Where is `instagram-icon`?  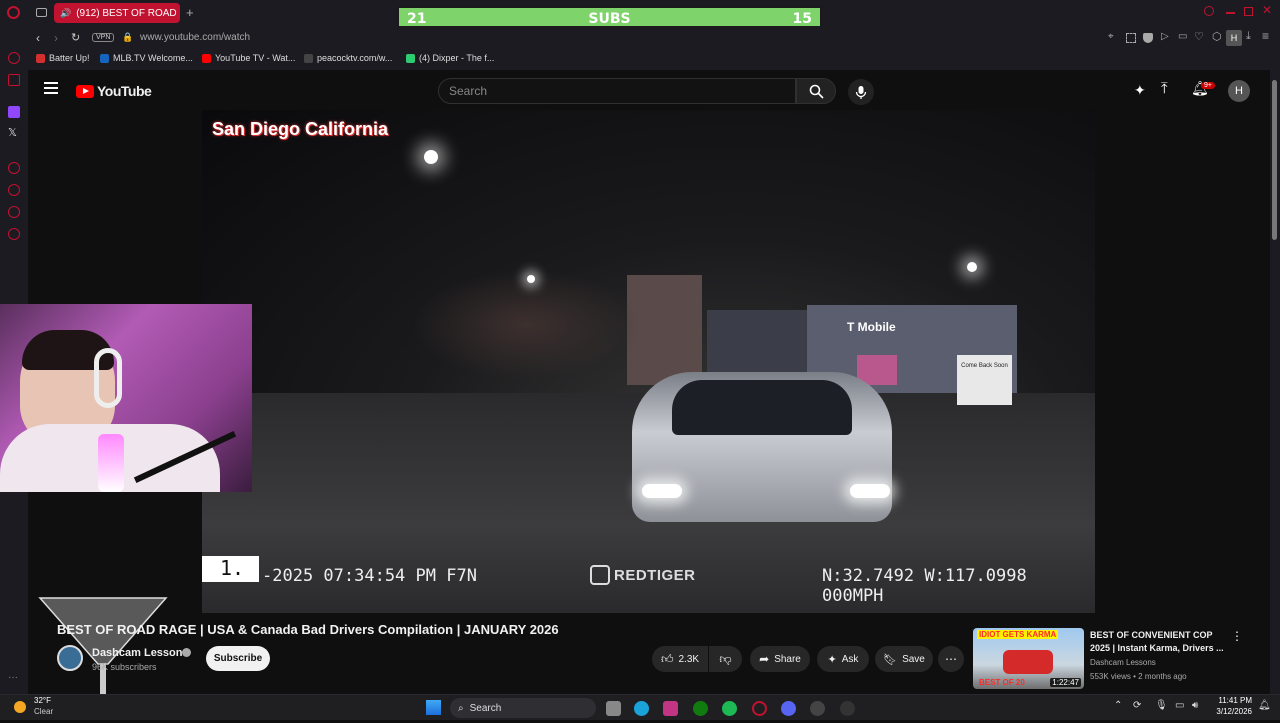
instagram-icon is located at coordinates (670, 708).